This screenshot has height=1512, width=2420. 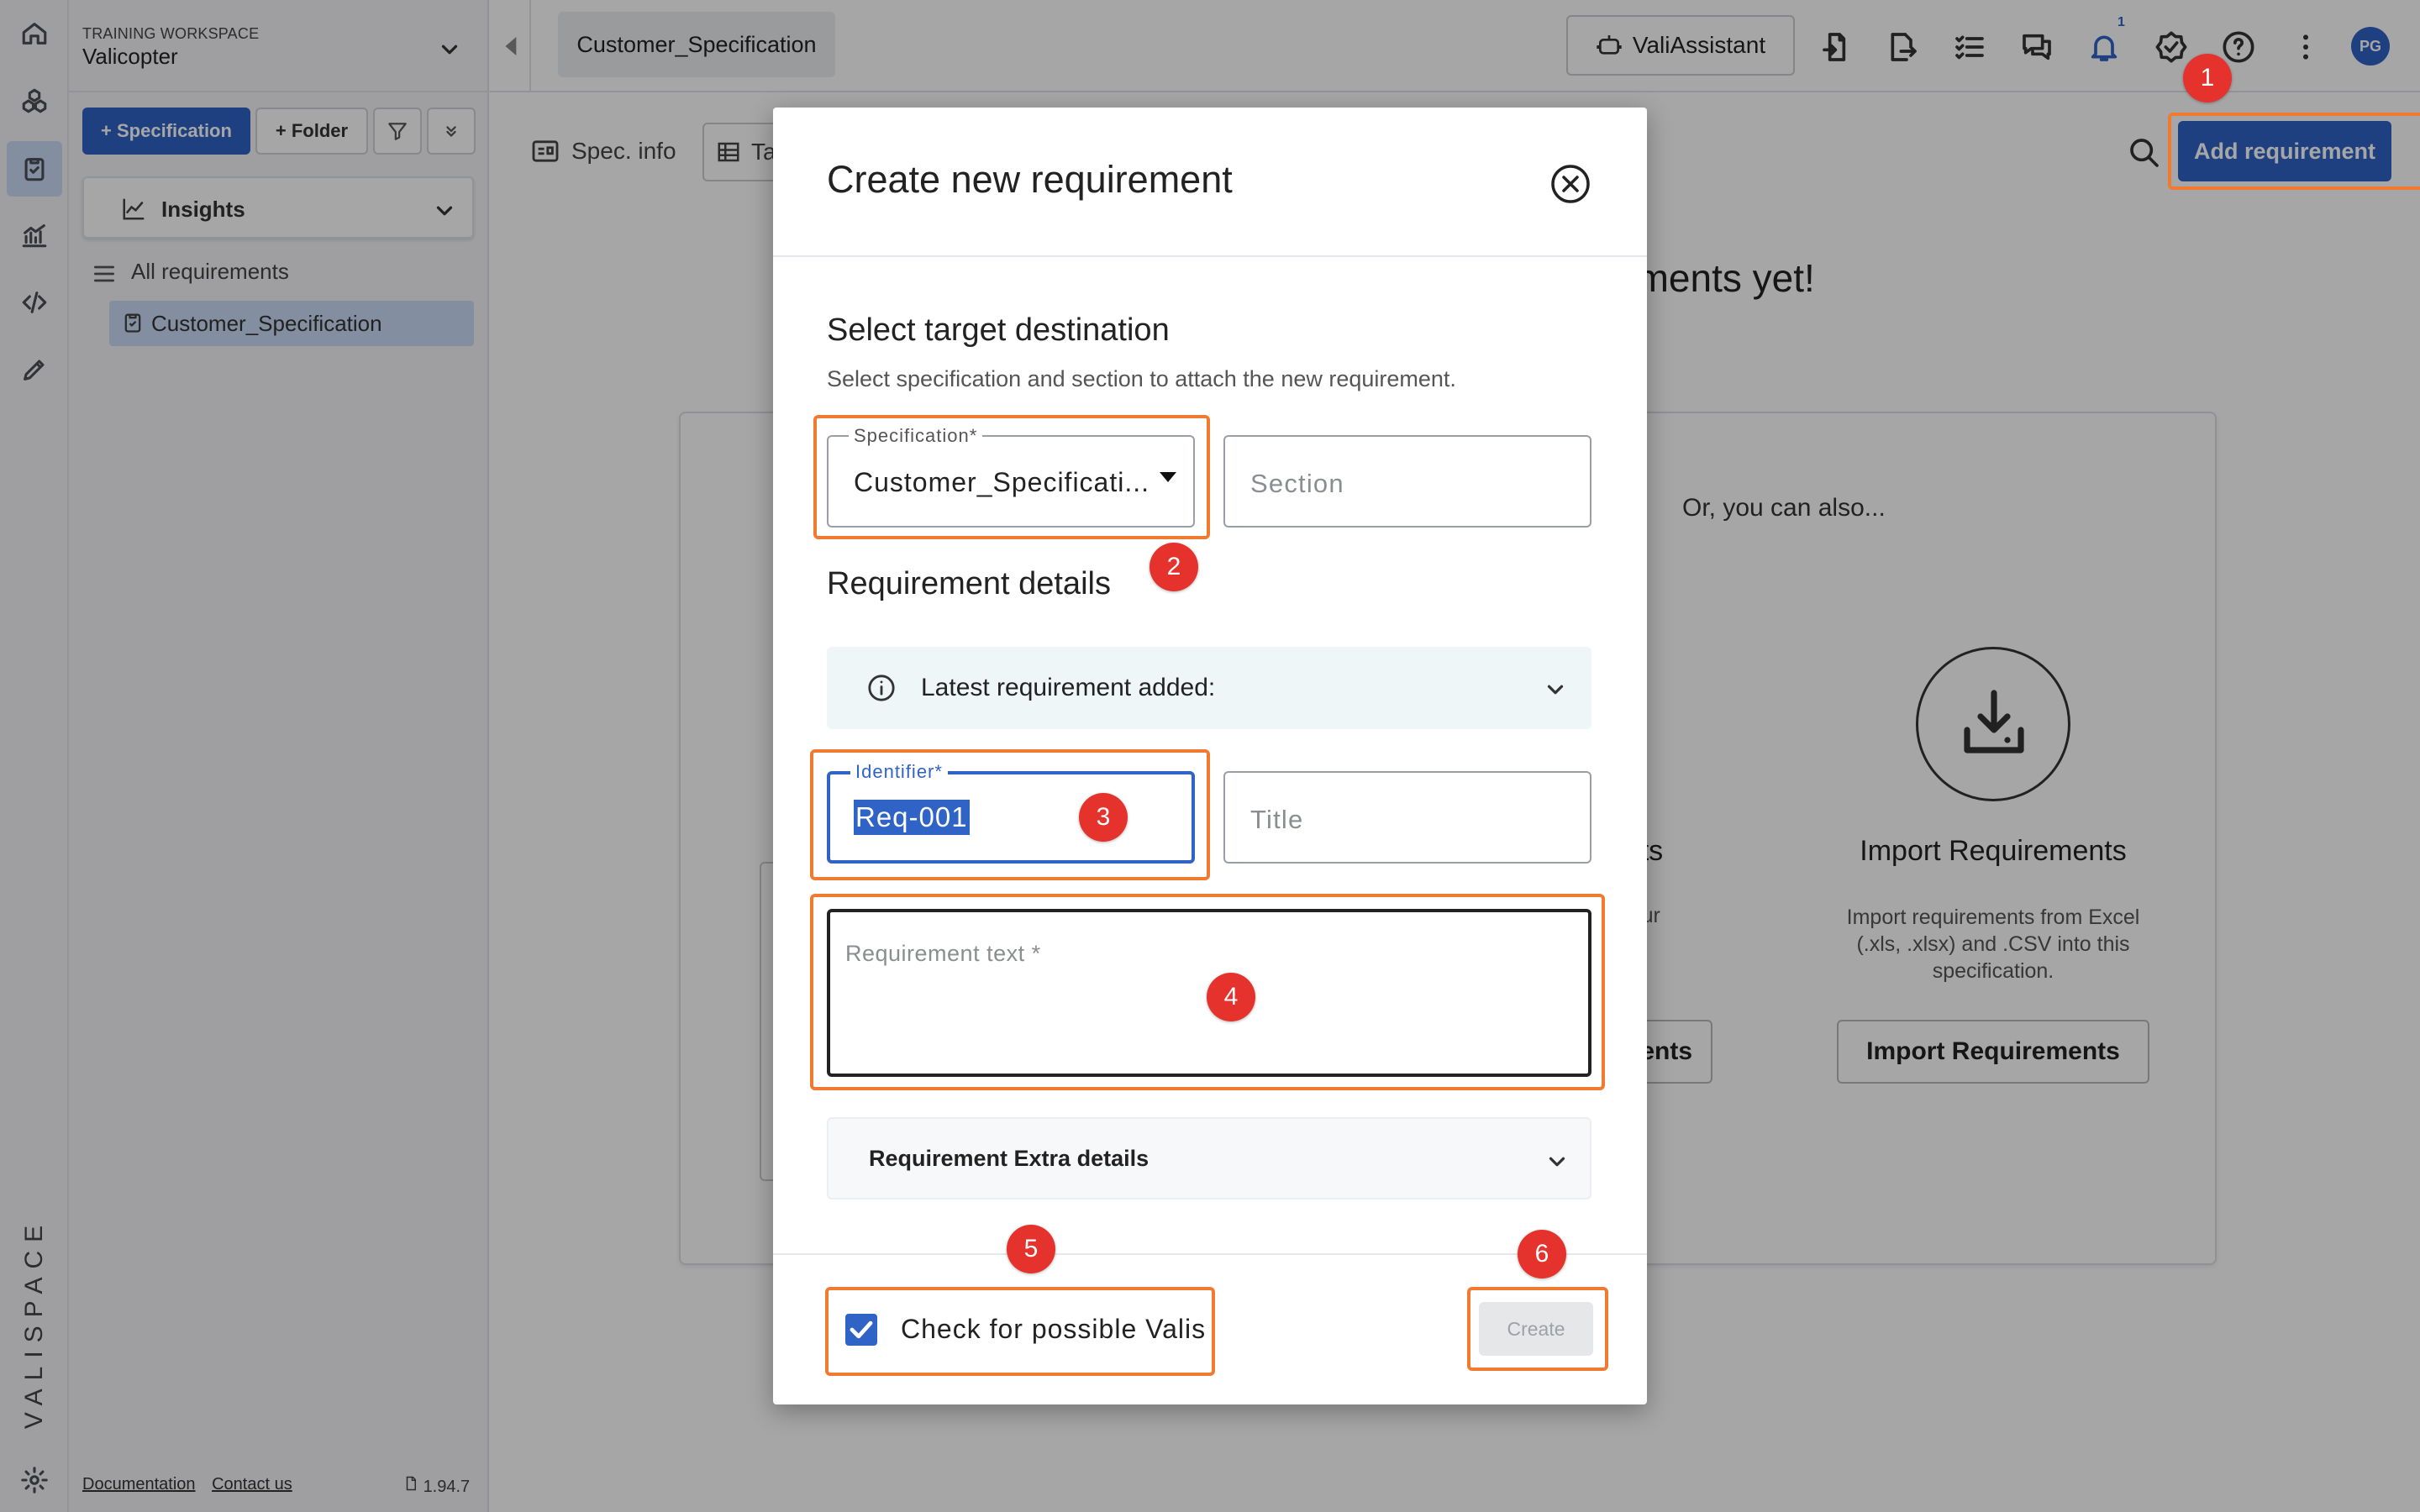 What do you see at coordinates (1010, 814) in the screenshot?
I see `highlight-identifier` at bounding box center [1010, 814].